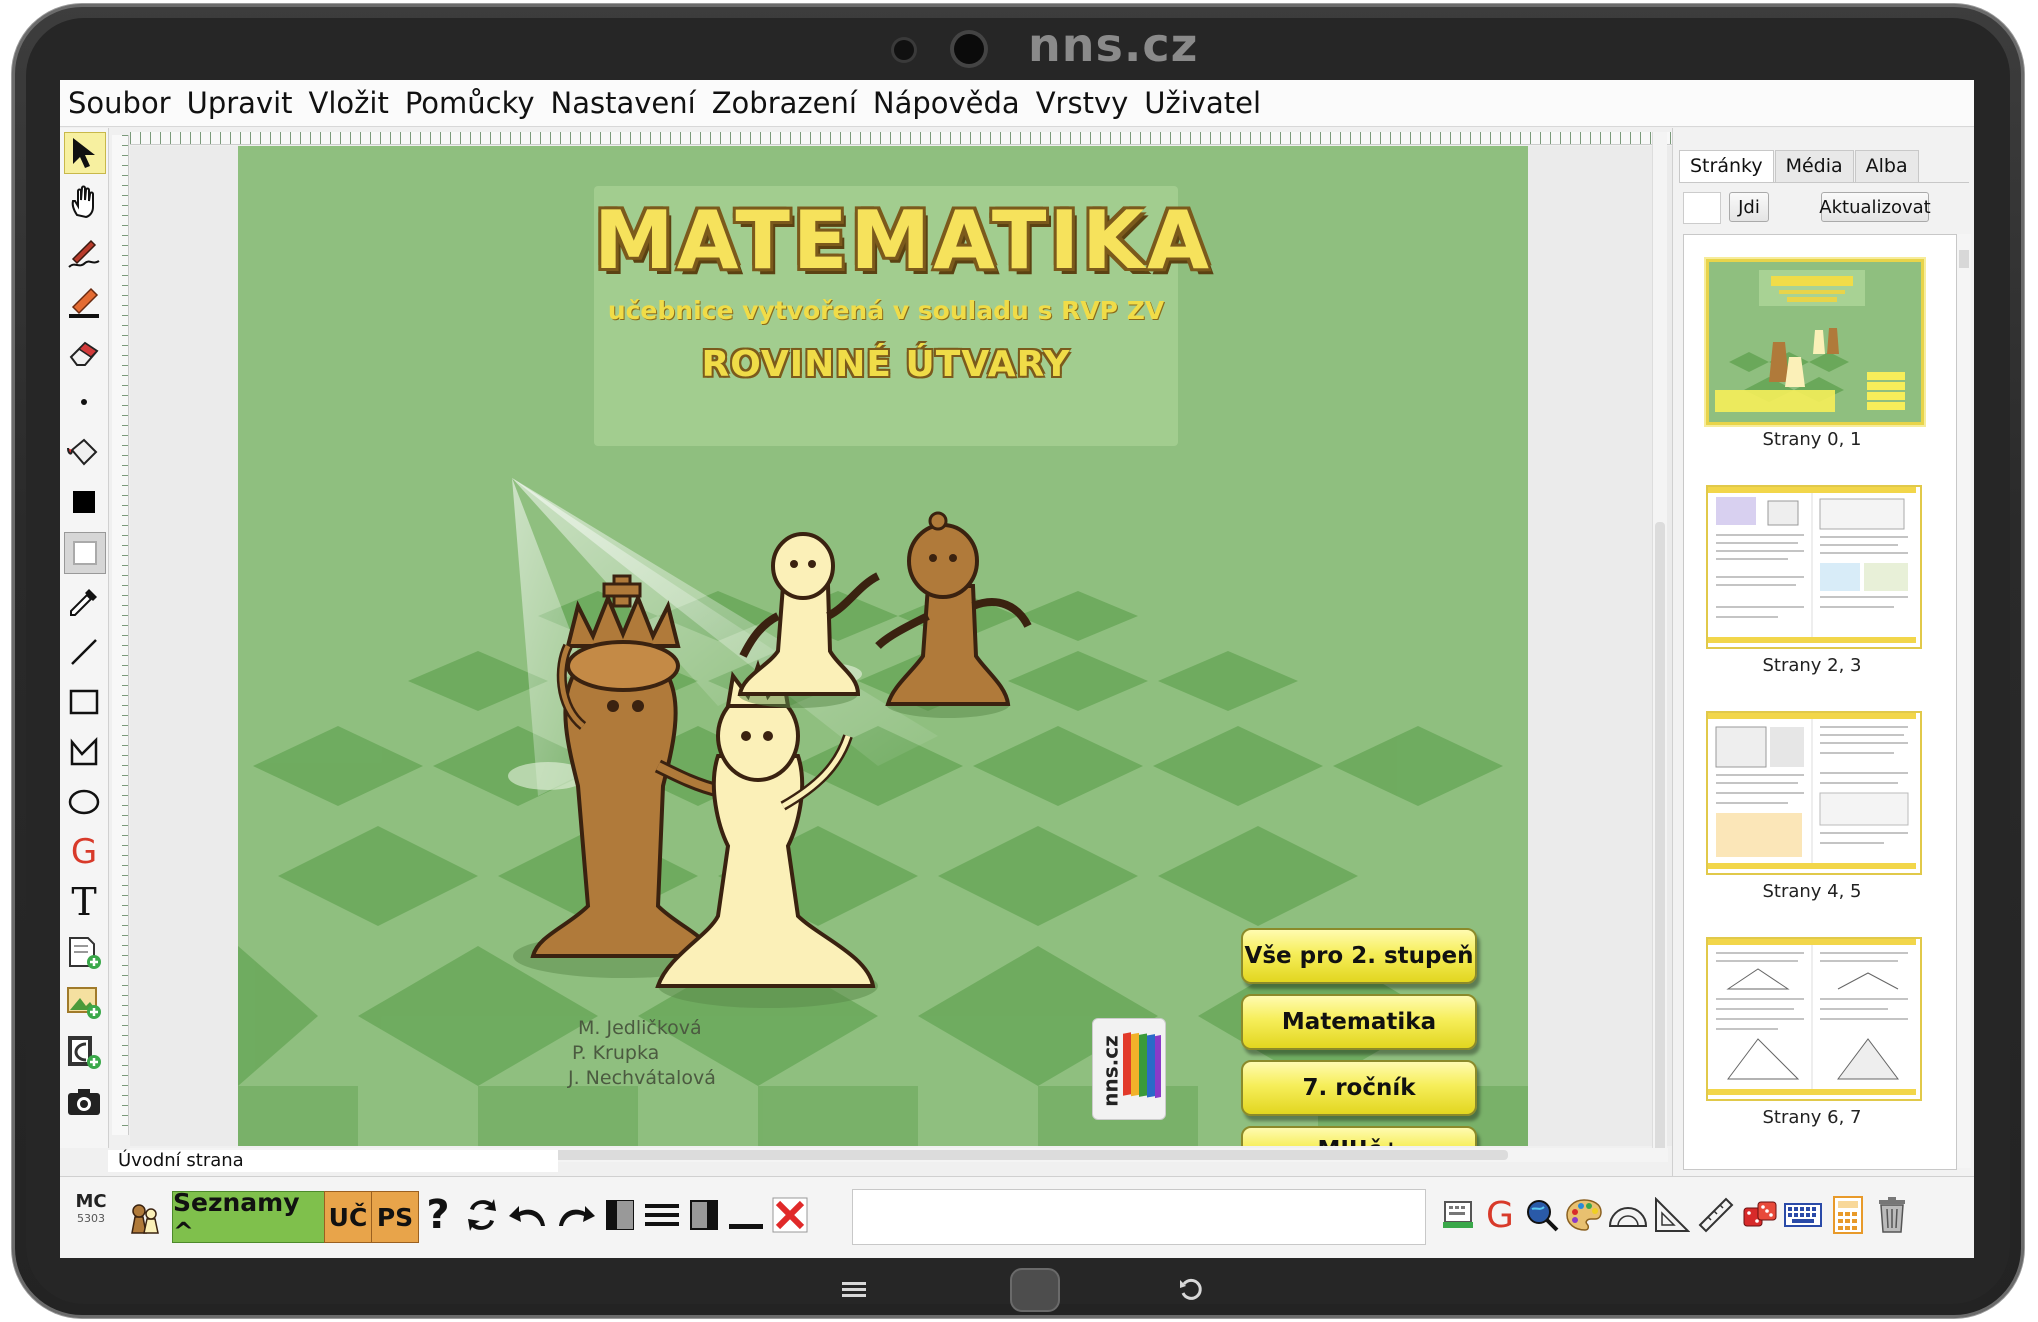 This screenshot has height=1322, width=2038. Describe the element at coordinates (576, 1215) in the screenshot. I see `redo-icon` at that location.